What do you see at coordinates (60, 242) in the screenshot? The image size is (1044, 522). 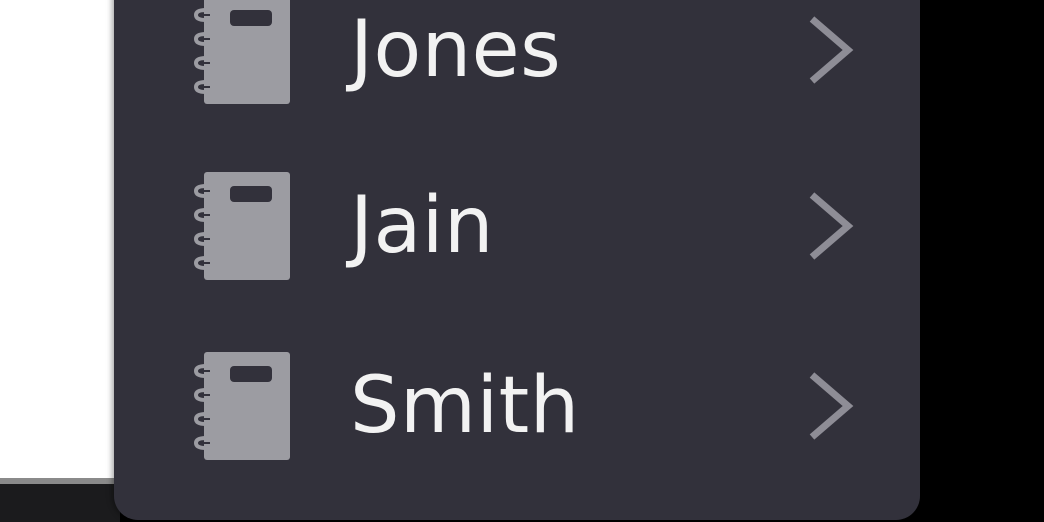 I see `underlying-window-panel` at bounding box center [60, 242].